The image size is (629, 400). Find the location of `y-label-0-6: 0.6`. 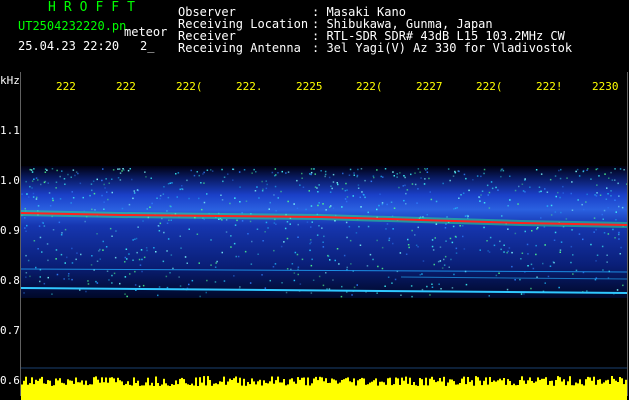

y-label-0-6: 0.6 is located at coordinates (10, 380).